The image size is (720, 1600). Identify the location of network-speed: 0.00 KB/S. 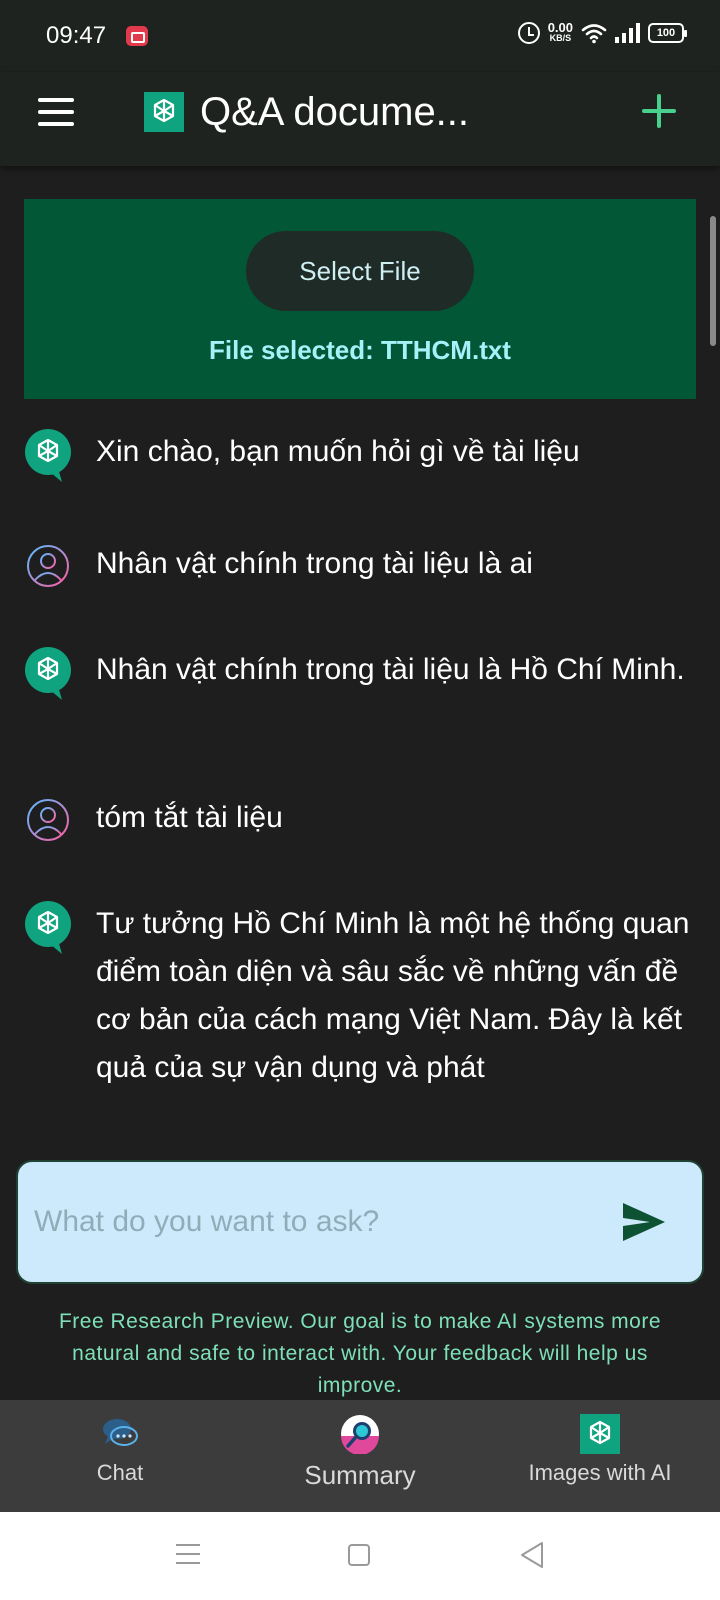
(560, 32).